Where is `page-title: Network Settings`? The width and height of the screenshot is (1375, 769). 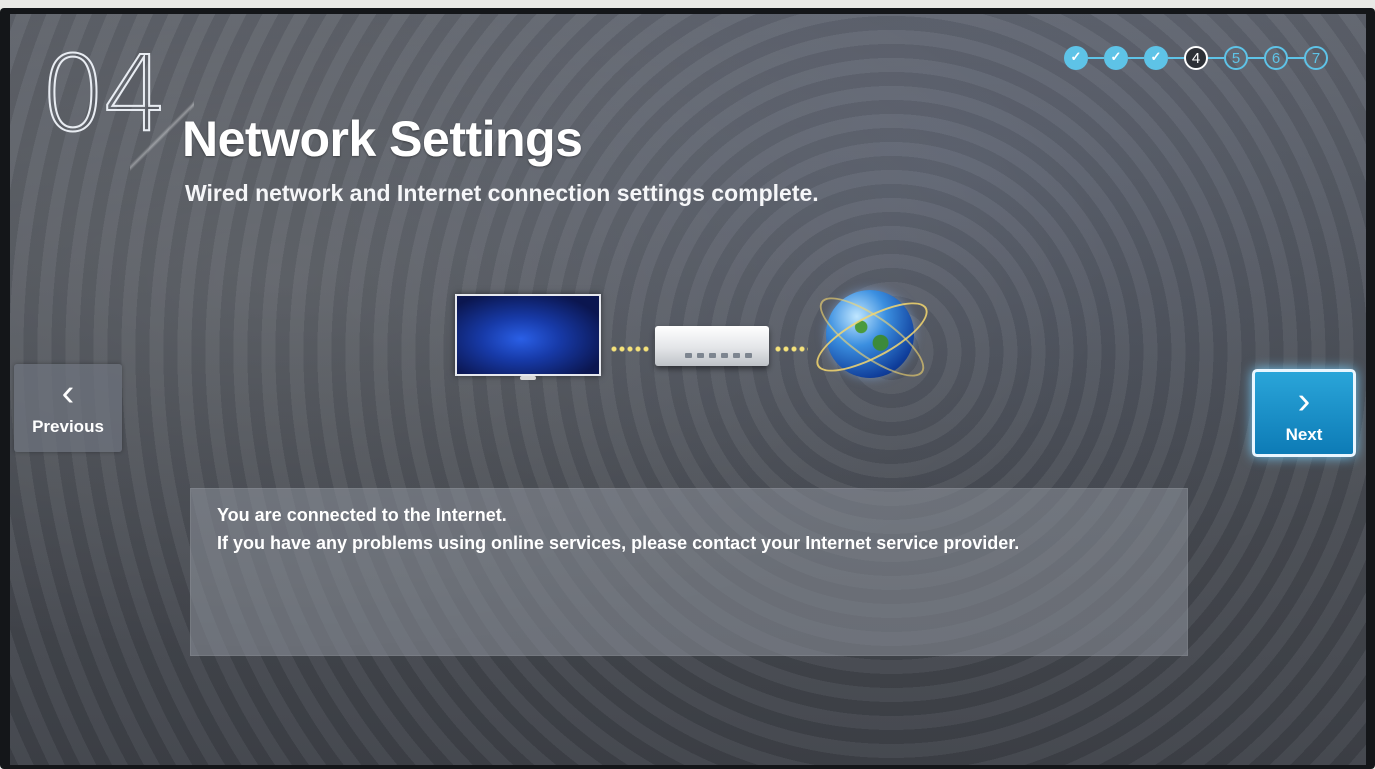 page-title: Network Settings is located at coordinates (382, 139).